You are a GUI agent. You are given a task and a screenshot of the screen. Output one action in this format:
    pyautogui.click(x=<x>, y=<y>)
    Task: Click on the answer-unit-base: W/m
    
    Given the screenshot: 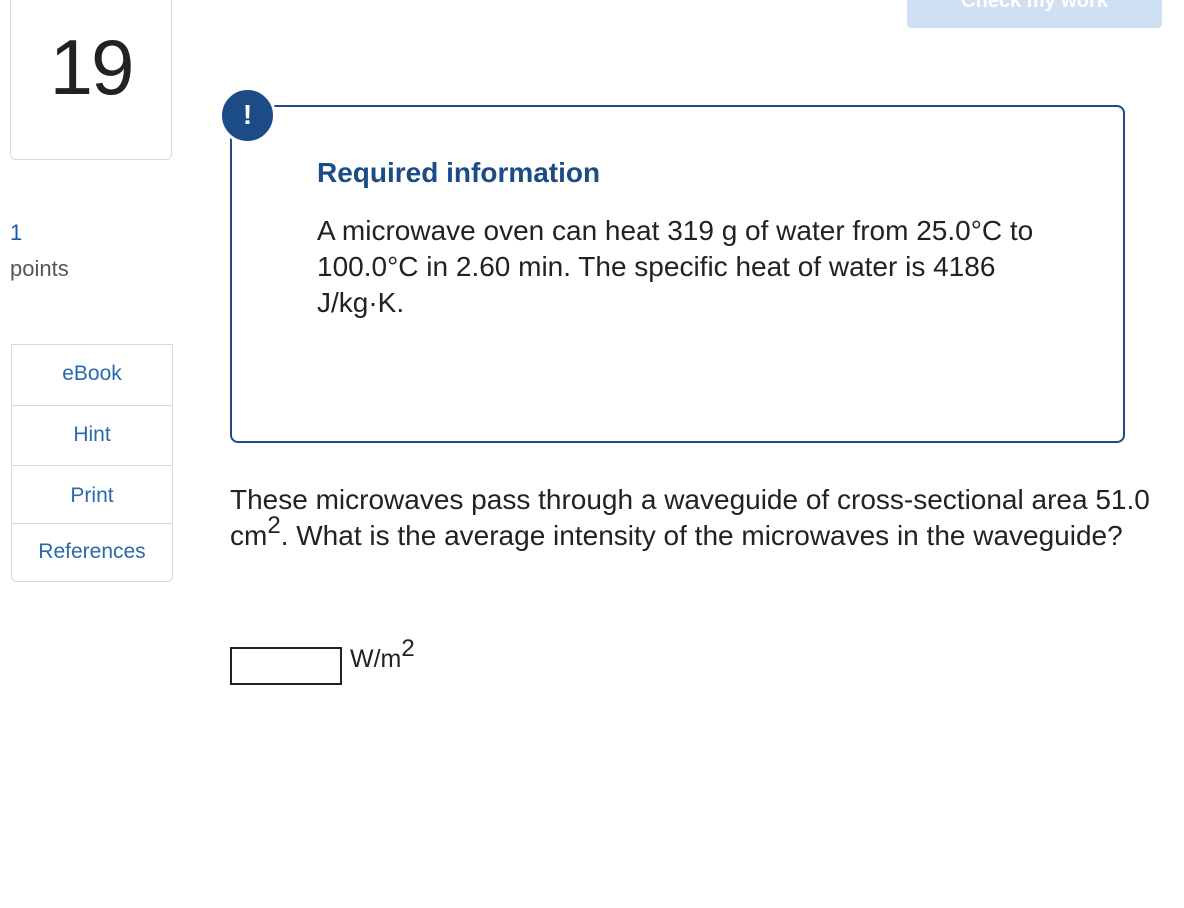 What is the action you would take?
    pyautogui.click(x=376, y=659)
    